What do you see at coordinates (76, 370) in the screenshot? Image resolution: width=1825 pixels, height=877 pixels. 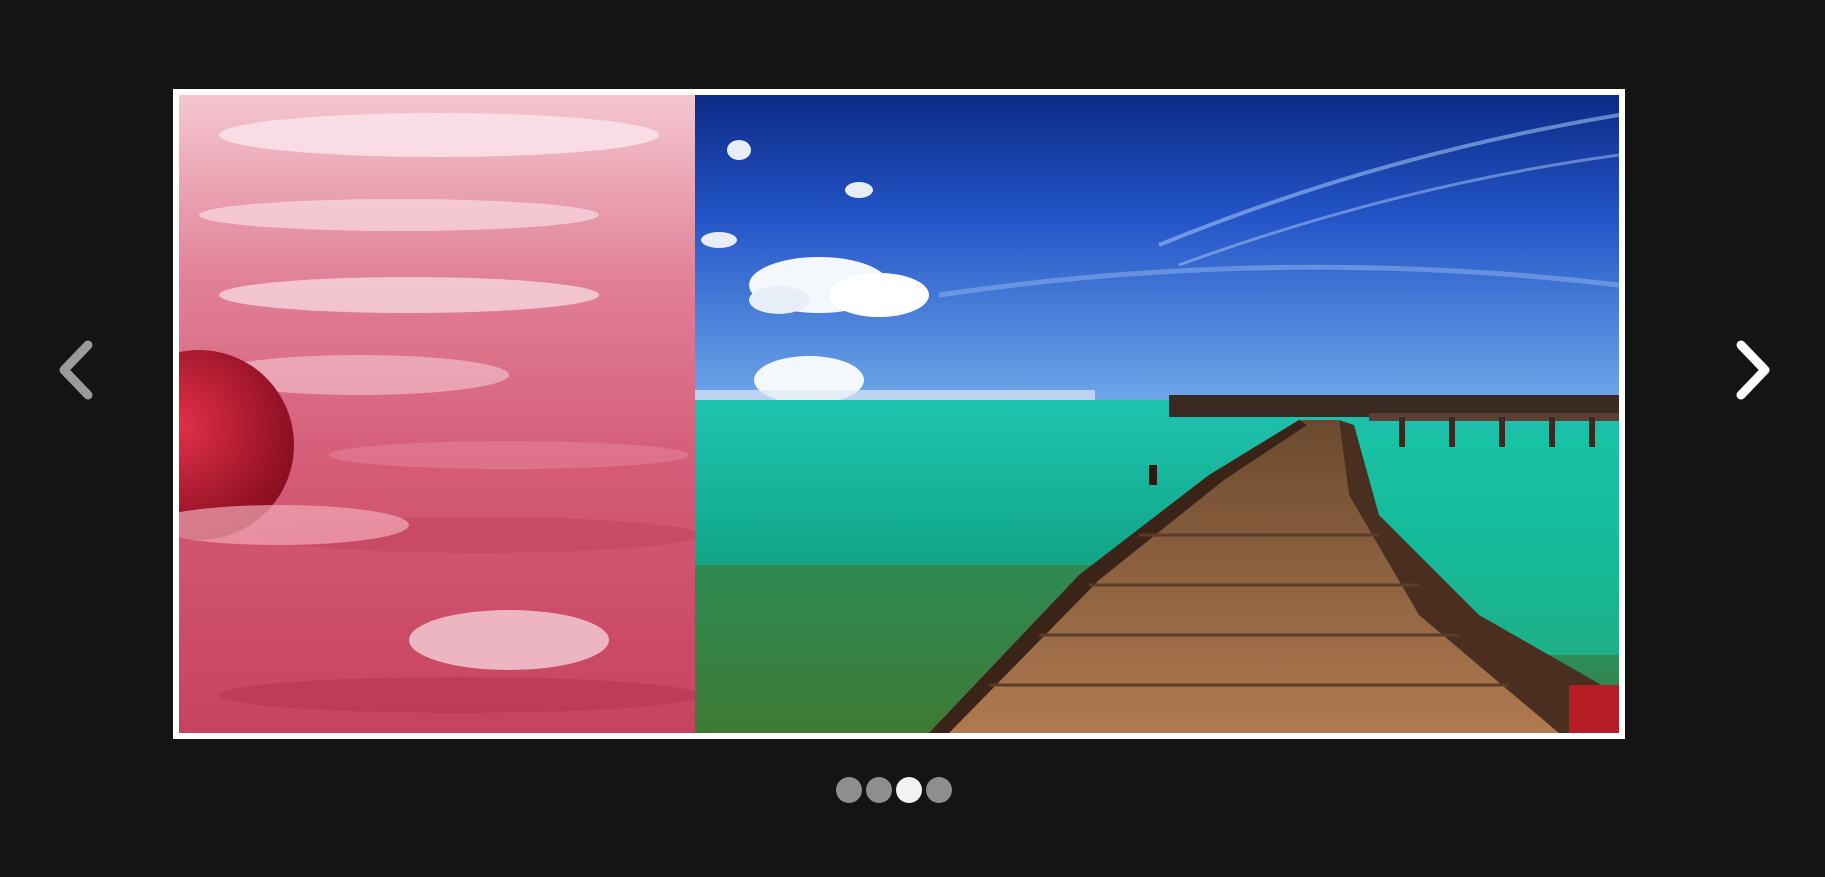 I see `chevron-left-icon` at bounding box center [76, 370].